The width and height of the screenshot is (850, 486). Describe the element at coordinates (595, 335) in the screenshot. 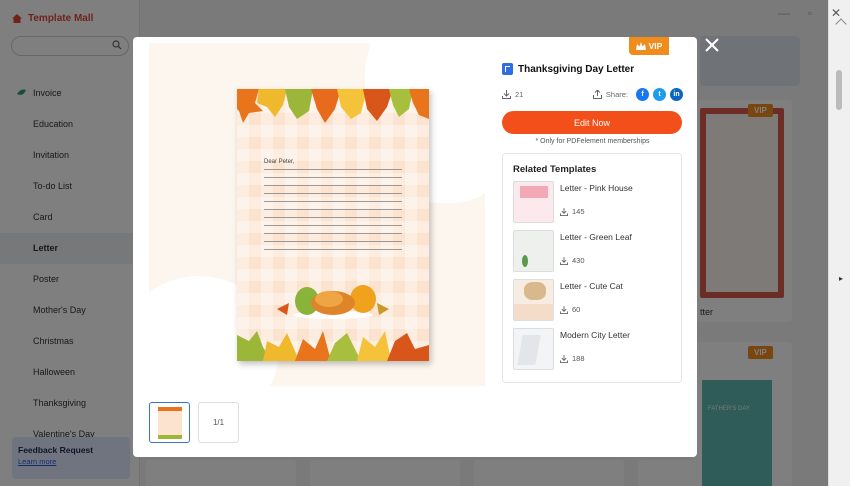

I see `related-name: Modern City Letter` at that location.